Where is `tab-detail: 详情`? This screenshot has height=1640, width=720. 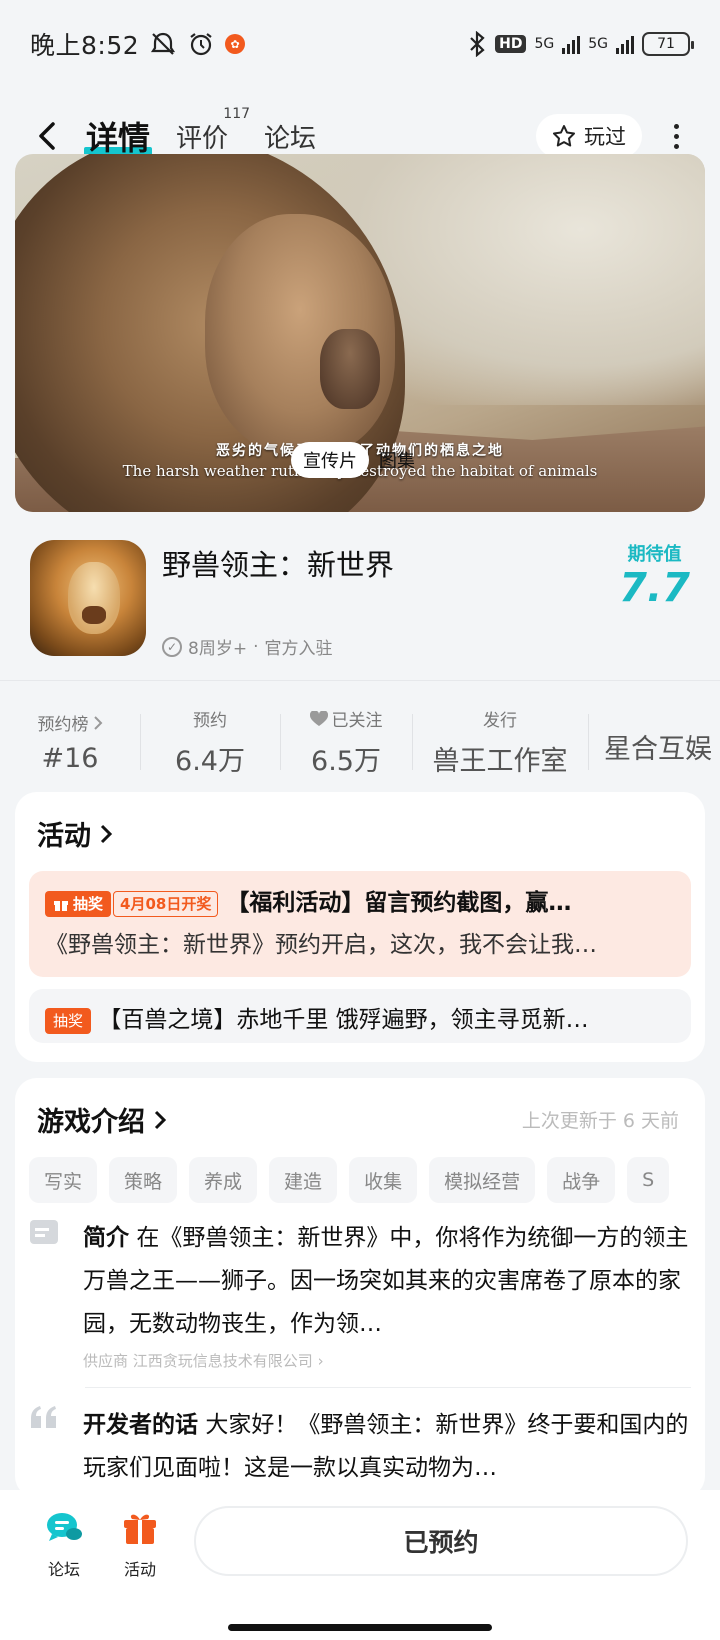 tab-detail: 详情 is located at coordinates (118, 136).